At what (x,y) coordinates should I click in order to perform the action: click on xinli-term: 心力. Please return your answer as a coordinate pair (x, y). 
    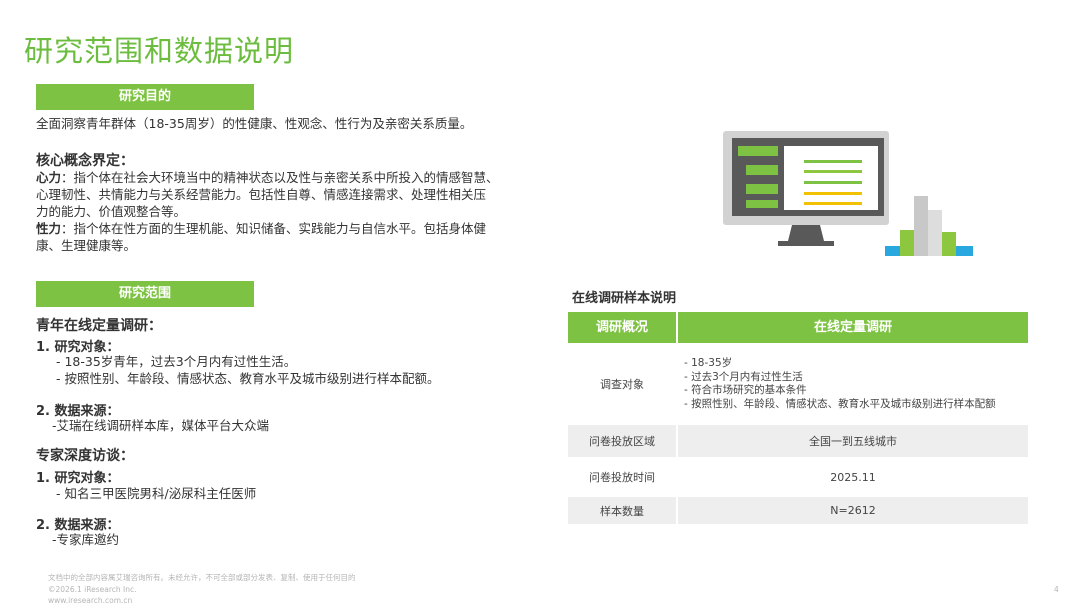
    Looking at the image, I should click on (49, 177).